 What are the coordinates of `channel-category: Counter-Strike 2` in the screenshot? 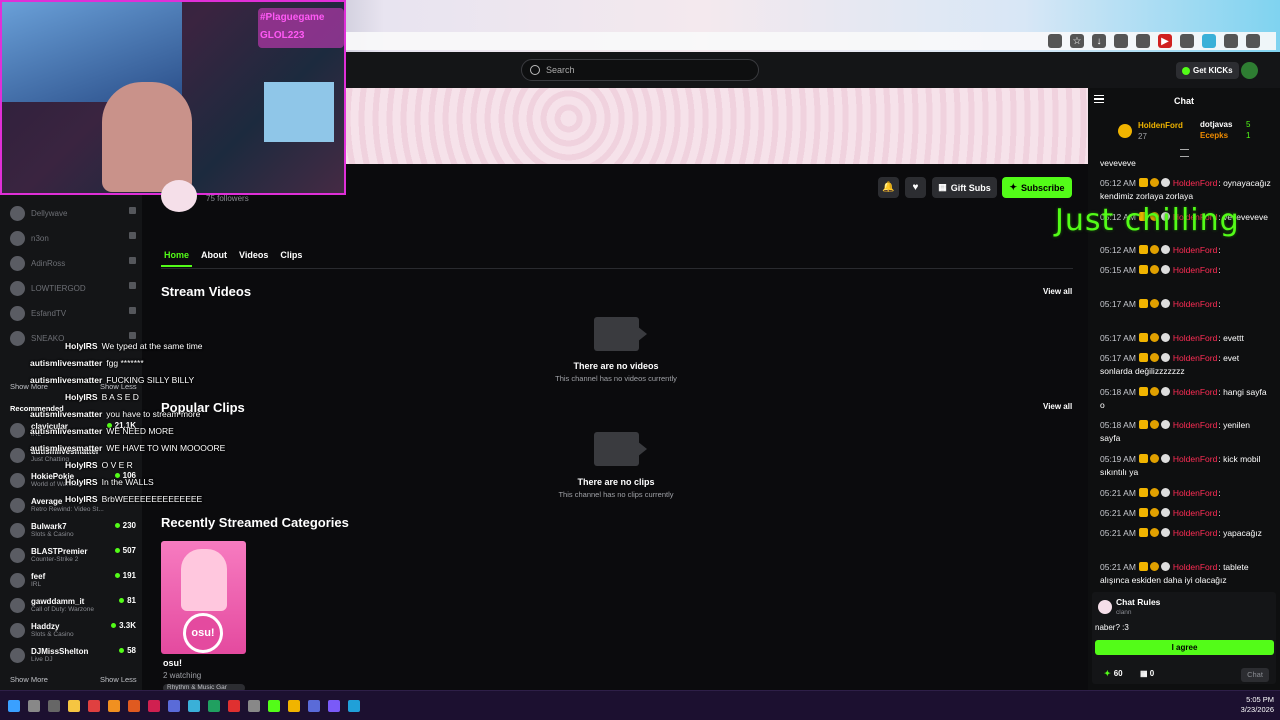 It's located at (55, 559).